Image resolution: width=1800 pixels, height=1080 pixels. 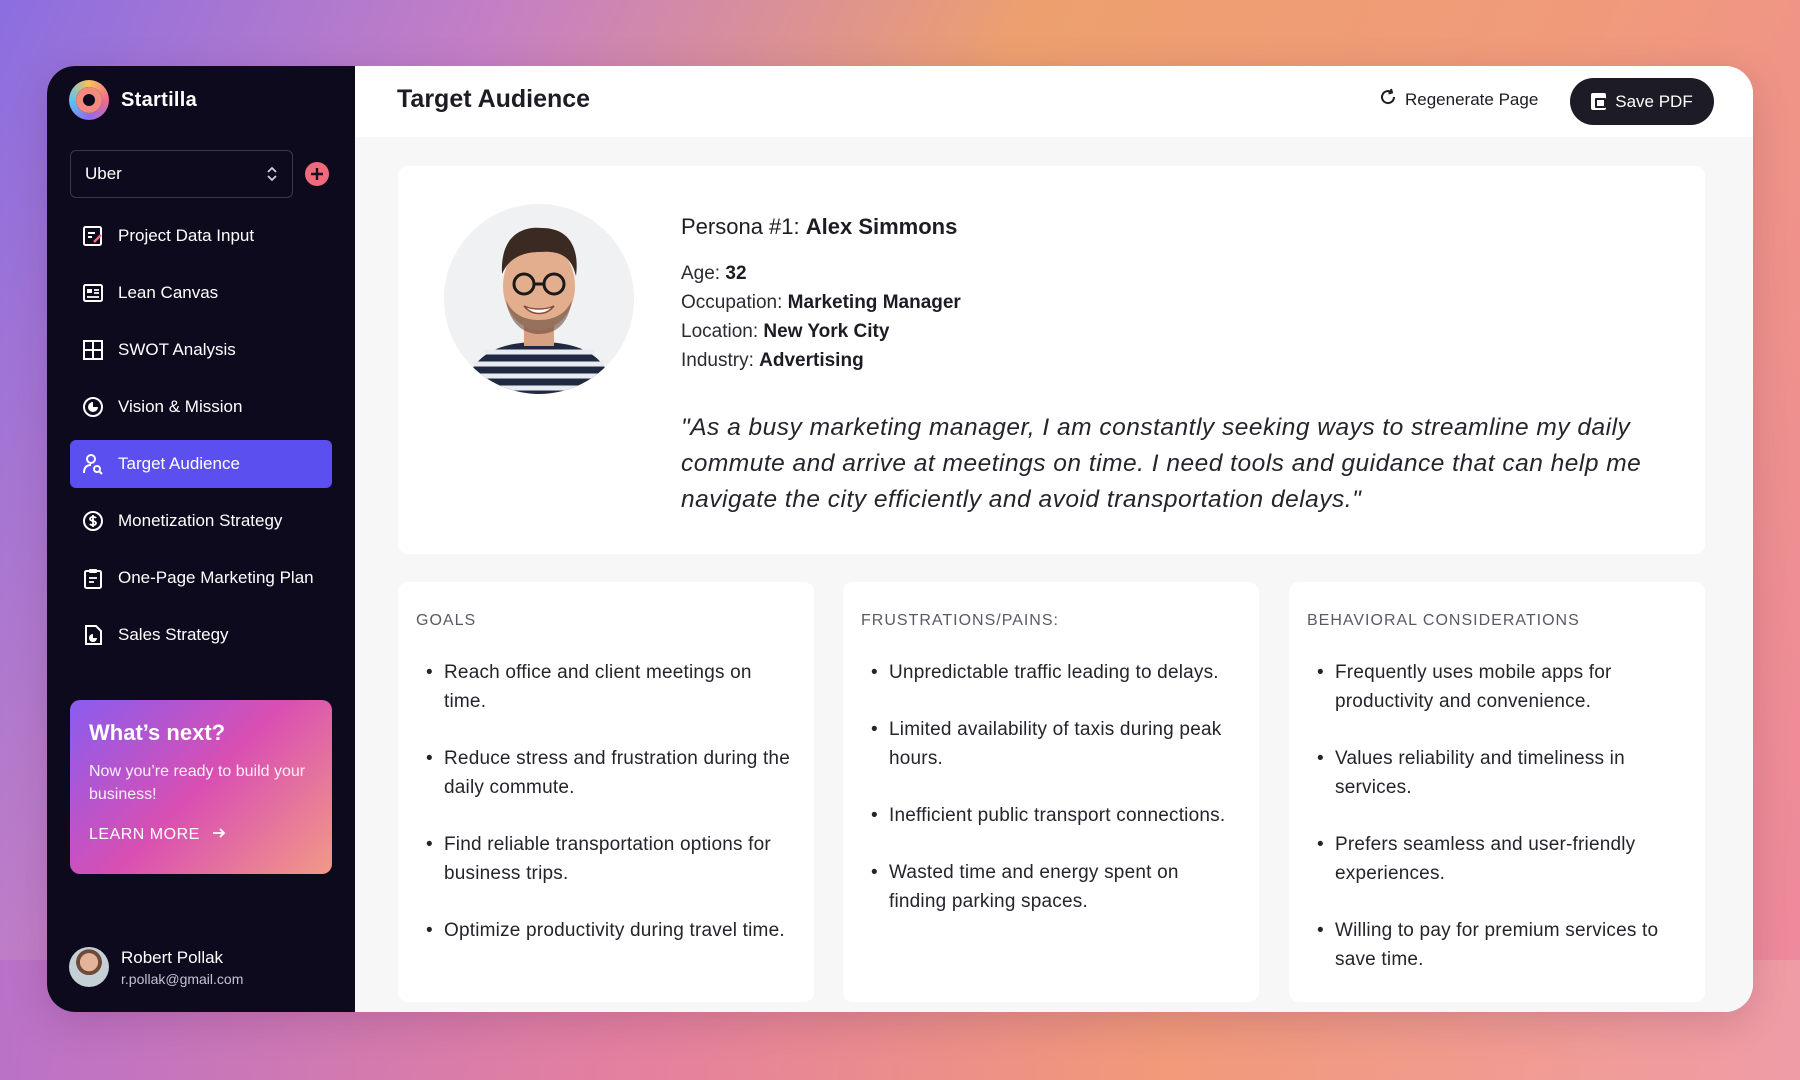 What do you see at coordinates (960, 620) in the screenshot?
I see `frustrations-title: FRUSTRATIONS/PAINS:` at bounding box center [960, 620].